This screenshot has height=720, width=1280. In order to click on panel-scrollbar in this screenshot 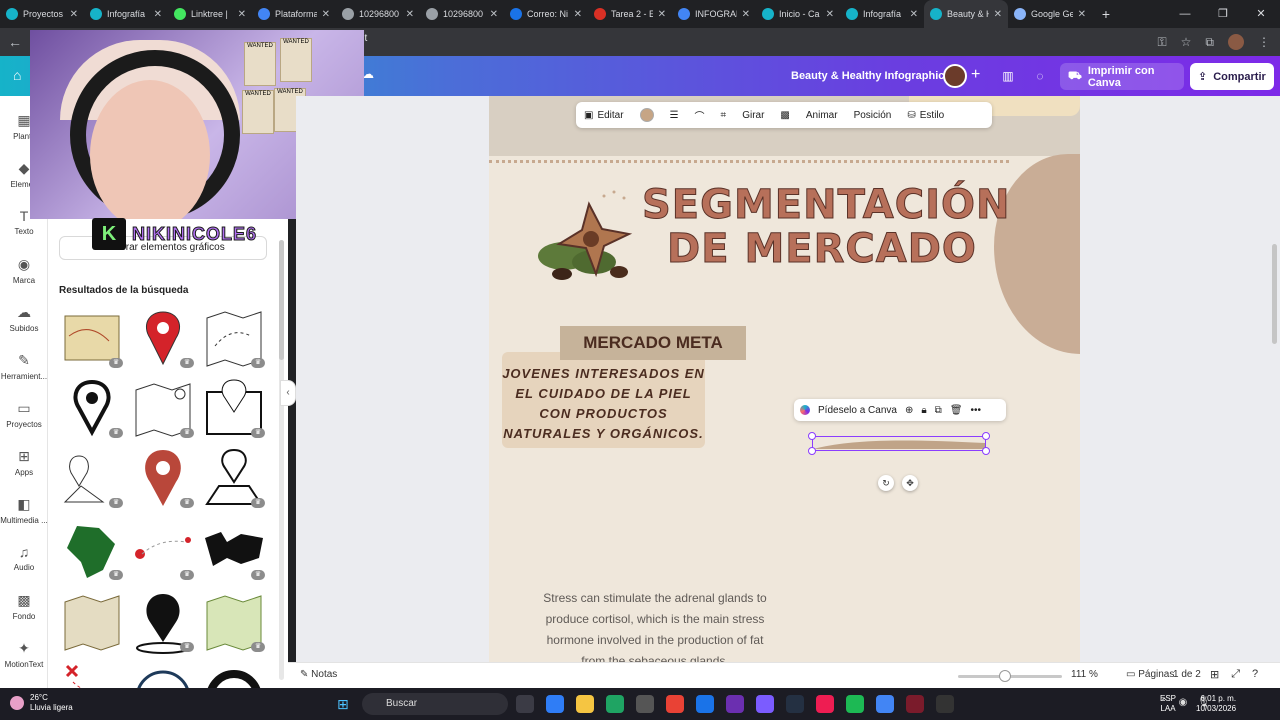, I will do `click(281, 460)`.